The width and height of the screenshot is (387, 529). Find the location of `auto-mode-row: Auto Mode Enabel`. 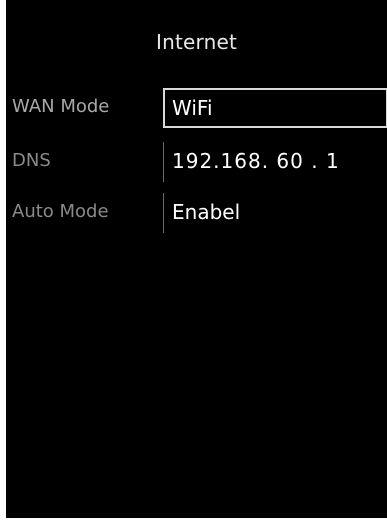

auto-mode-row: Auto Mode Enabel is located at coordinates (196, 213).